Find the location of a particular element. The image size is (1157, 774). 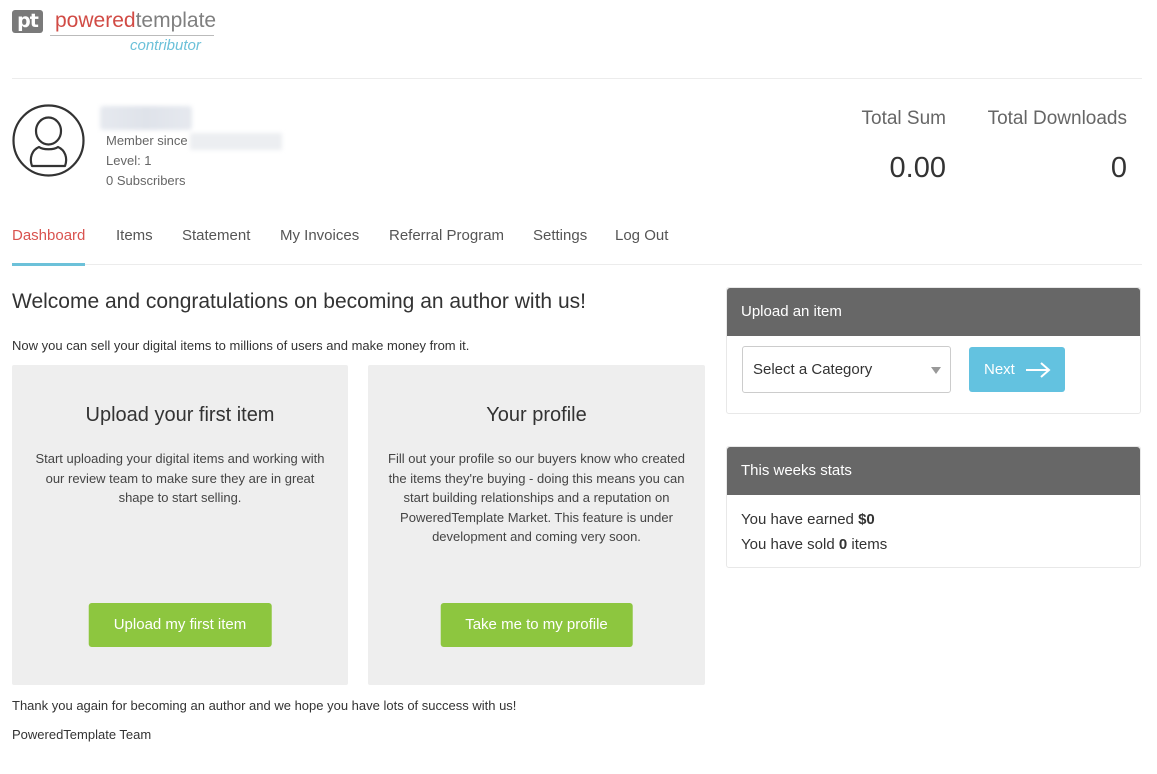

total-downloads-stat: Total Downloads 0 is located at coordinates (1057, 146).